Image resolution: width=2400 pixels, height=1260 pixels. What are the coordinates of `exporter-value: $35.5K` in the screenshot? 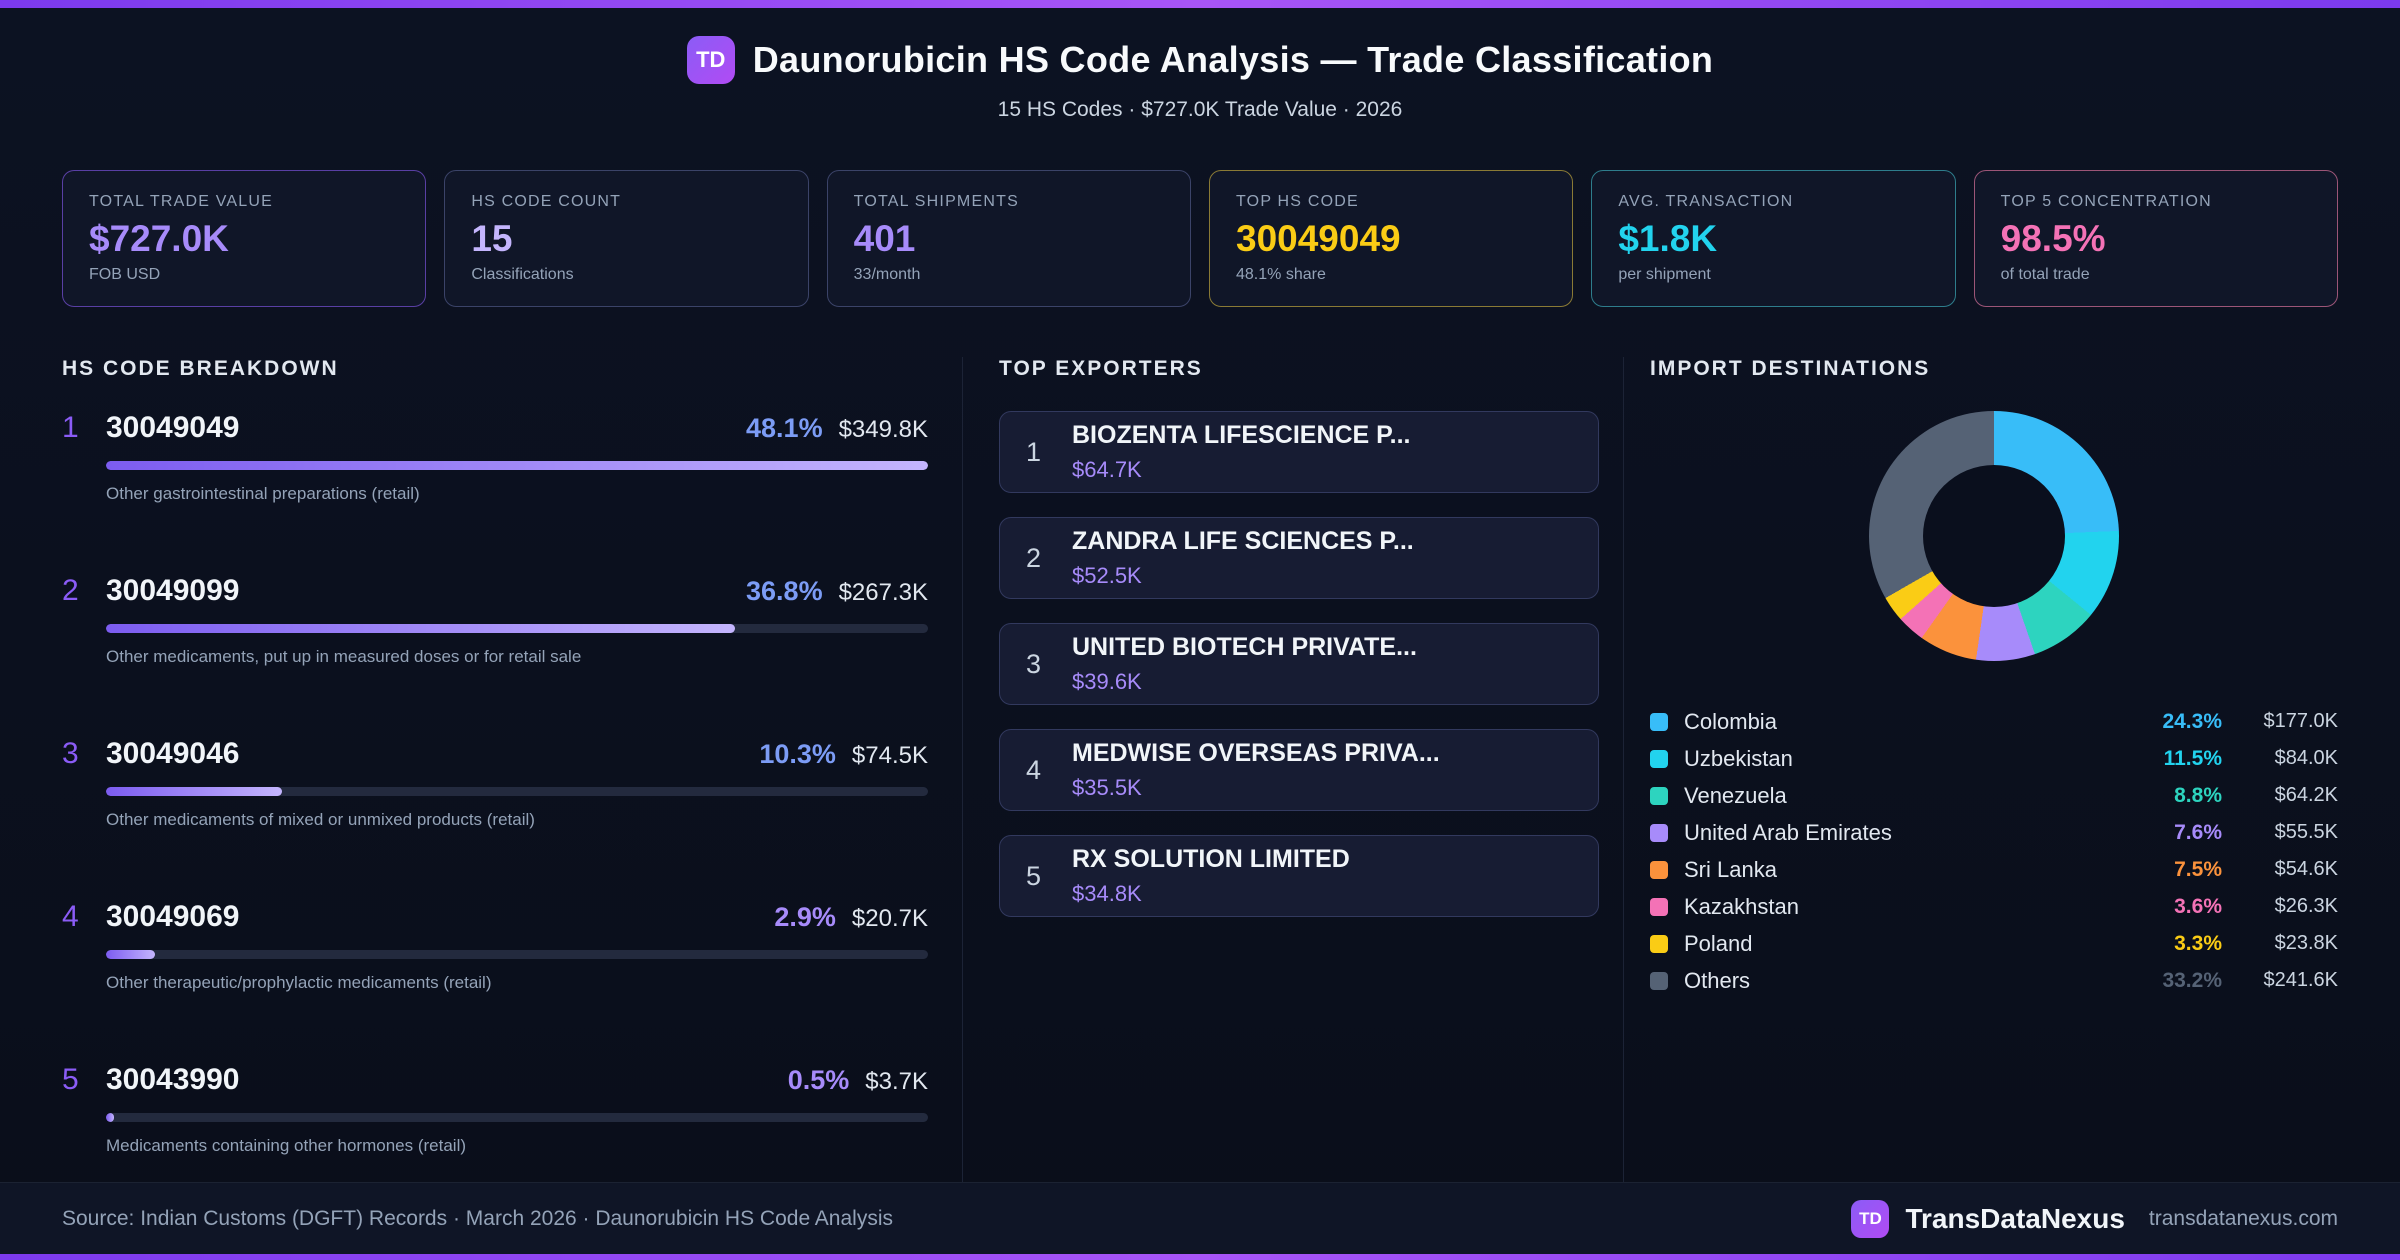 It's located at (1107, 787).